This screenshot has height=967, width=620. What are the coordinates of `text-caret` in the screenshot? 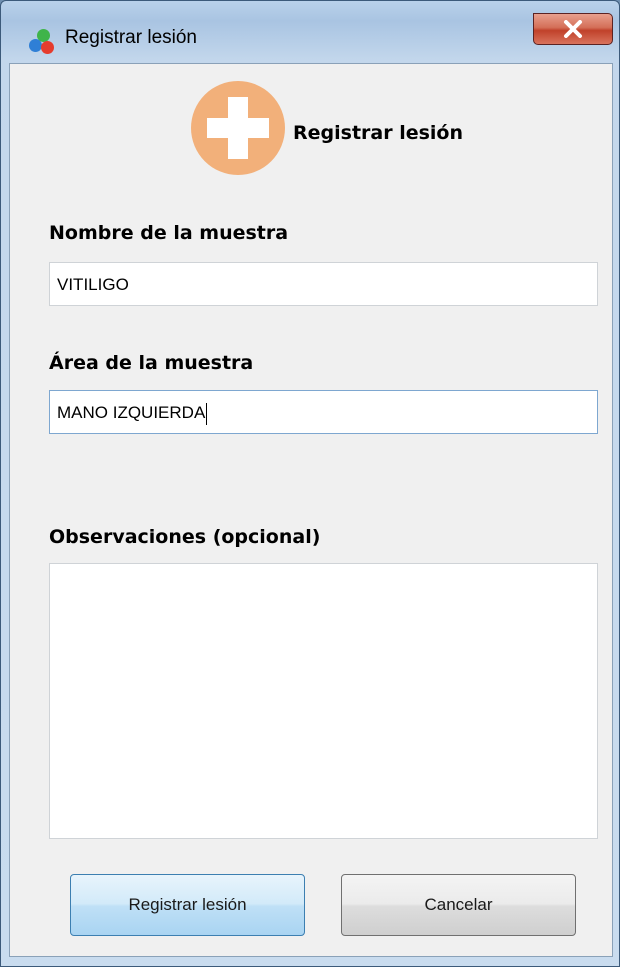 It's located at (207, 413).